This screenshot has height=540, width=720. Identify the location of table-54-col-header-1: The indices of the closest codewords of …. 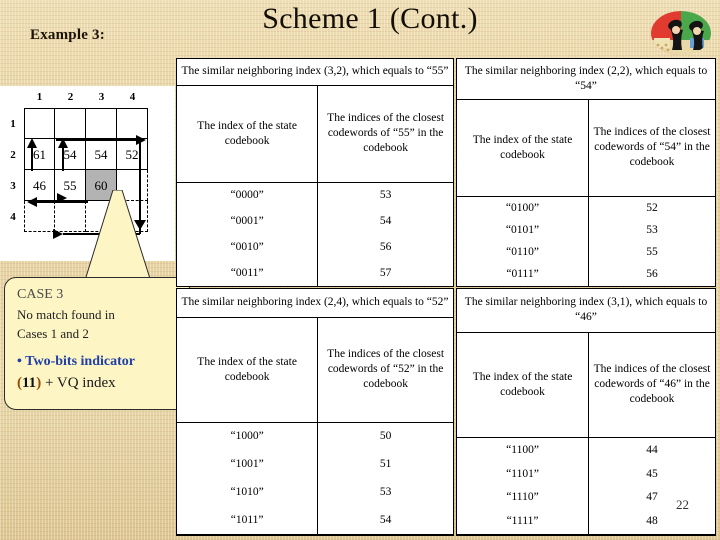
(651, 147).